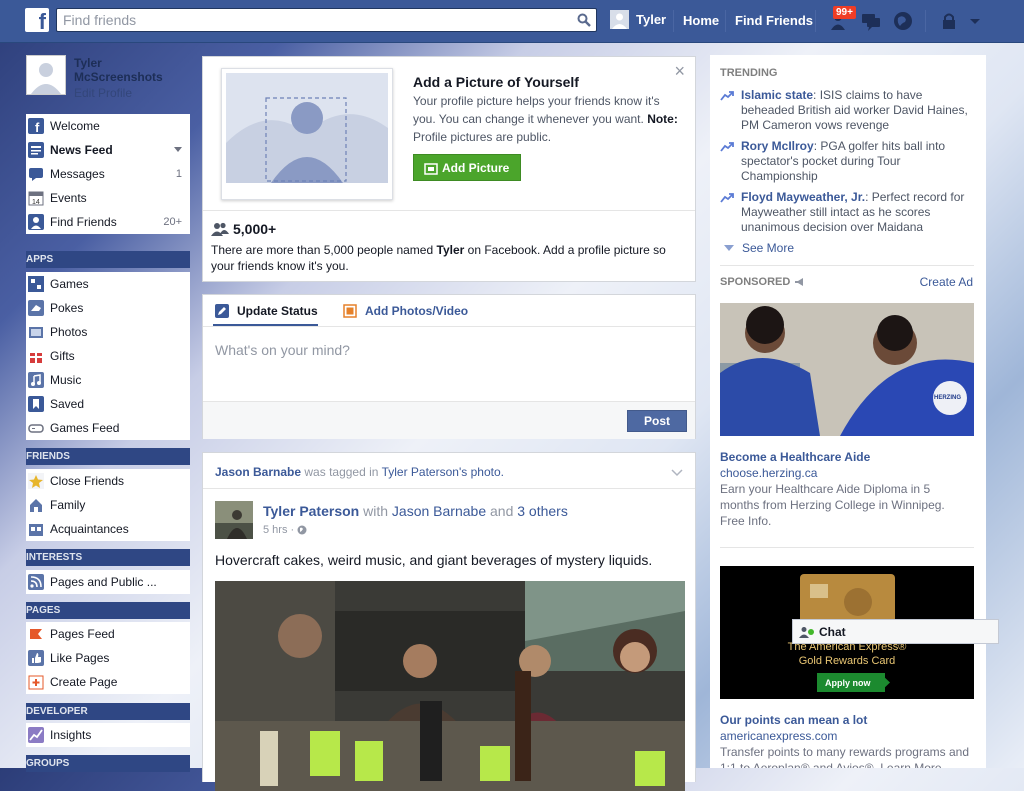  I want to click on profile-link: Tyler, so click(638, 19).